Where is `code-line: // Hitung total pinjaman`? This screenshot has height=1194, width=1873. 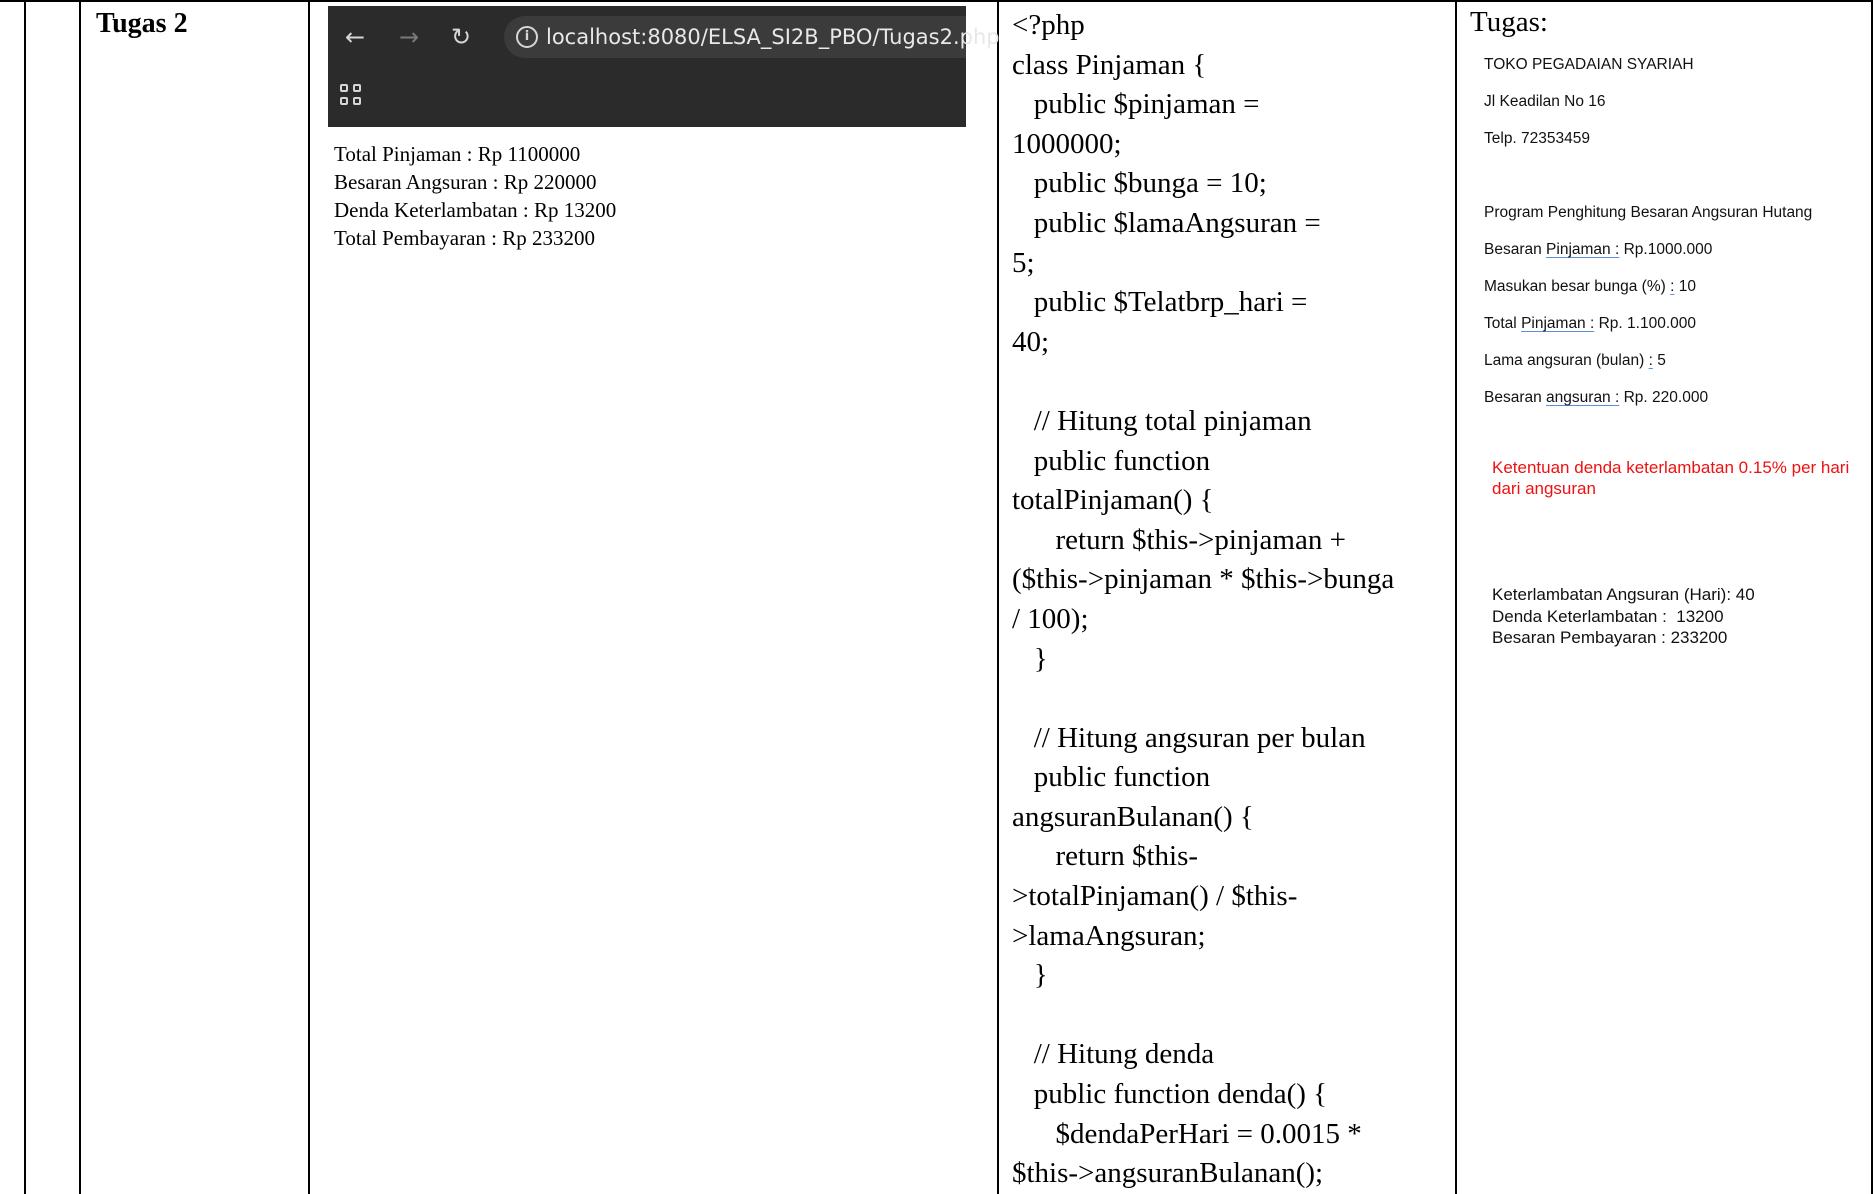
code-line: // Hitung total pinjaman is located at coordinates (1162, 420).